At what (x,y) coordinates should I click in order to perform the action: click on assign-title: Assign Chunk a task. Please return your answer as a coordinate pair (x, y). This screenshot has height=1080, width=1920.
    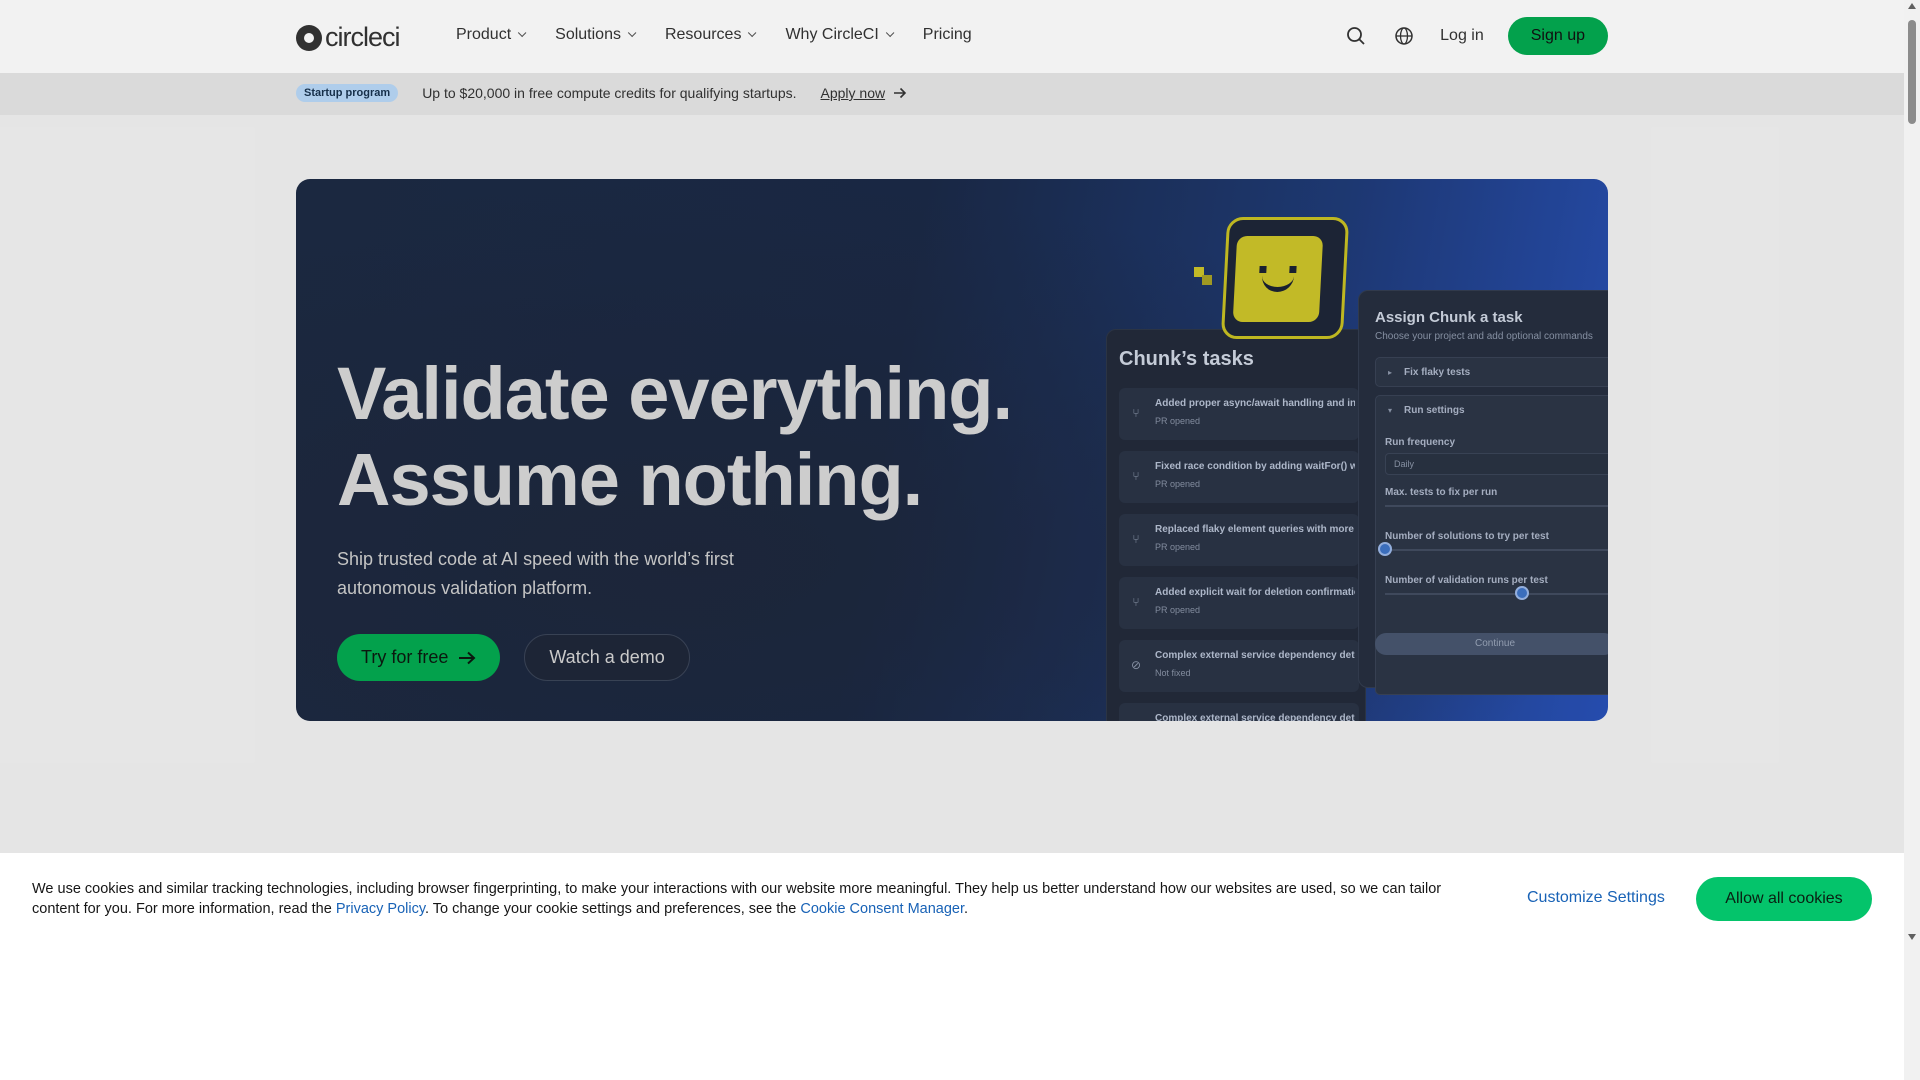
    Looking at the image, I should click on (1449, 317).